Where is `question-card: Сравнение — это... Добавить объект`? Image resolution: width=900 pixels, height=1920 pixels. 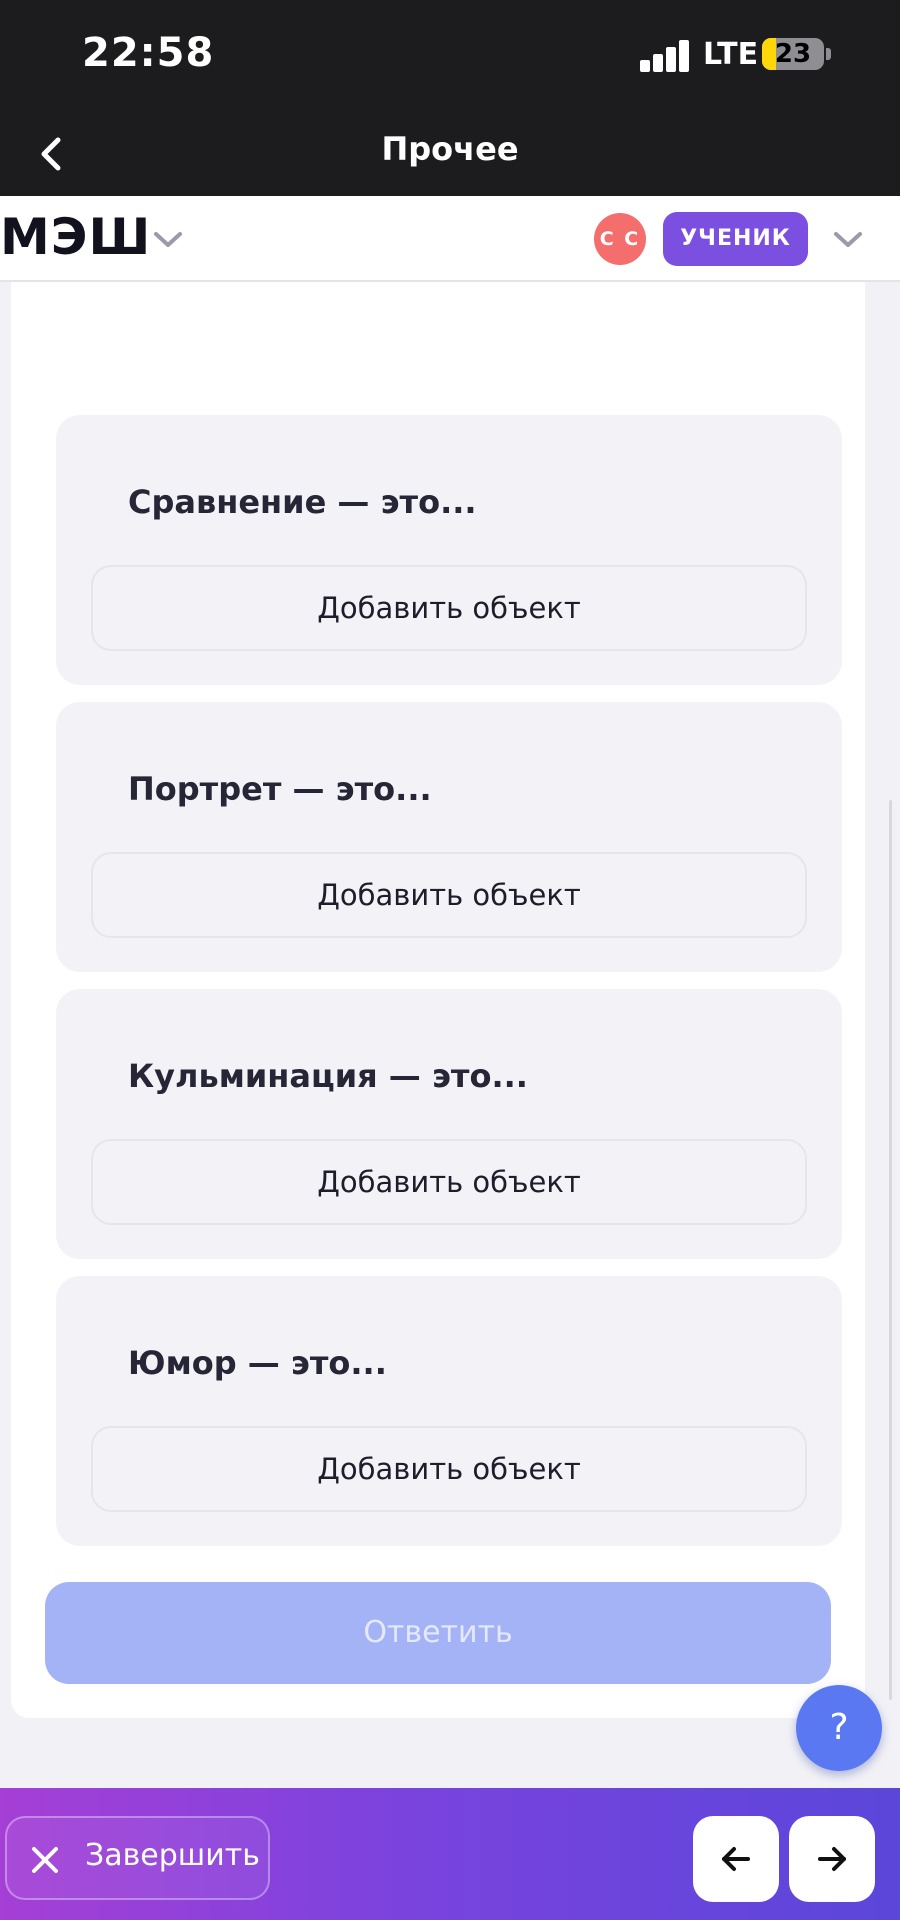
question-card: Сравнение — это... Добавить объект is located at coordinates (449, 550).